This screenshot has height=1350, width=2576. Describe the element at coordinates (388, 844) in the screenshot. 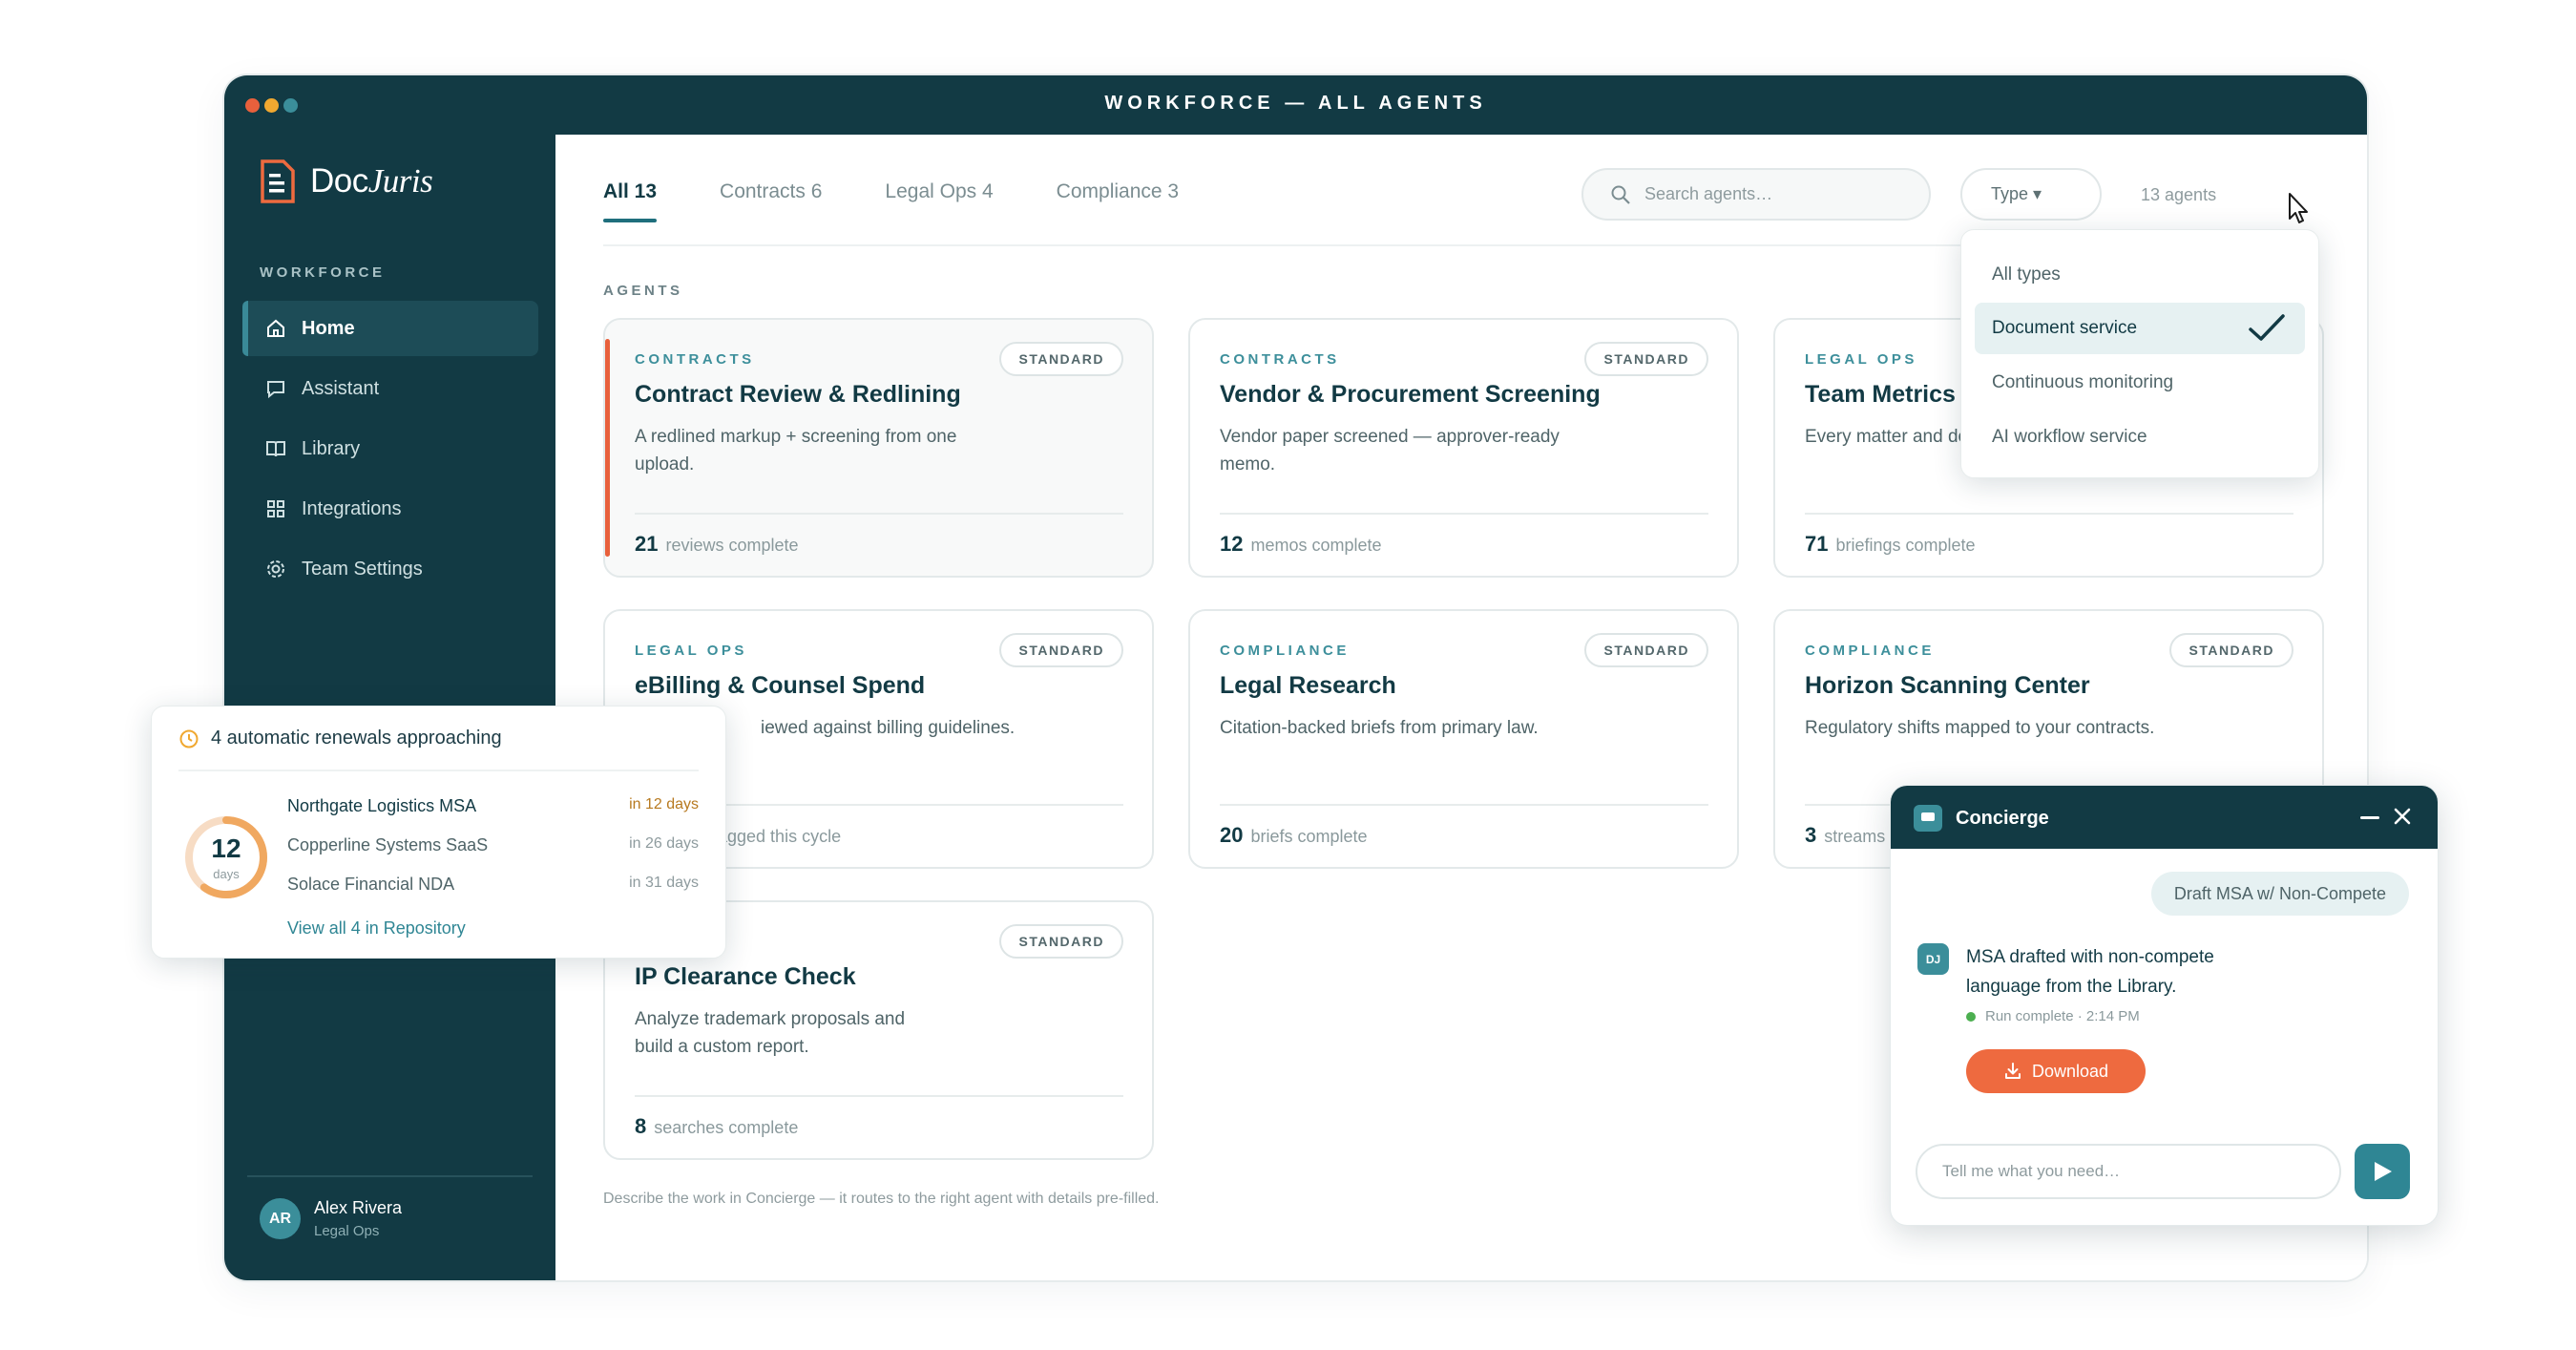

I see `renewal-name: Copperline Systems SaaS` at that location.